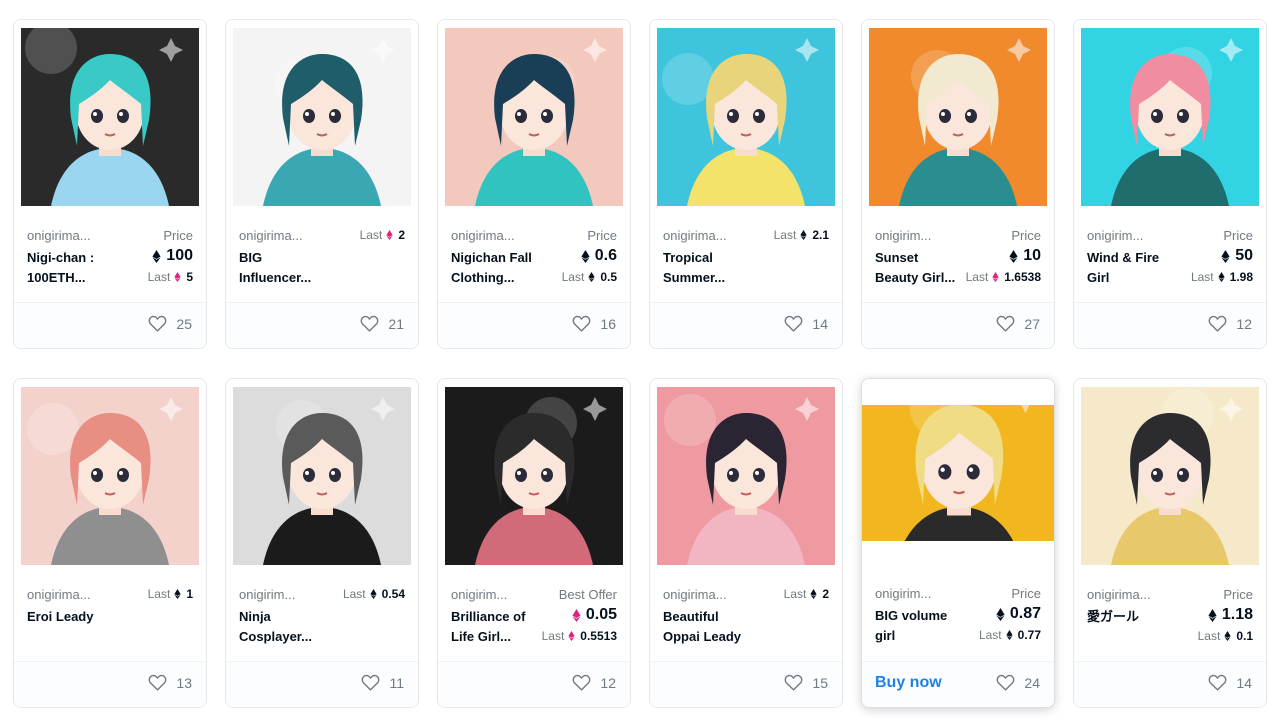 The height and width of the screenshot is (723, 1280). What do you see at coordinates (382, 323) in the screenshot?
I see `favorite-button: 21` at bounding box center [382, 323].